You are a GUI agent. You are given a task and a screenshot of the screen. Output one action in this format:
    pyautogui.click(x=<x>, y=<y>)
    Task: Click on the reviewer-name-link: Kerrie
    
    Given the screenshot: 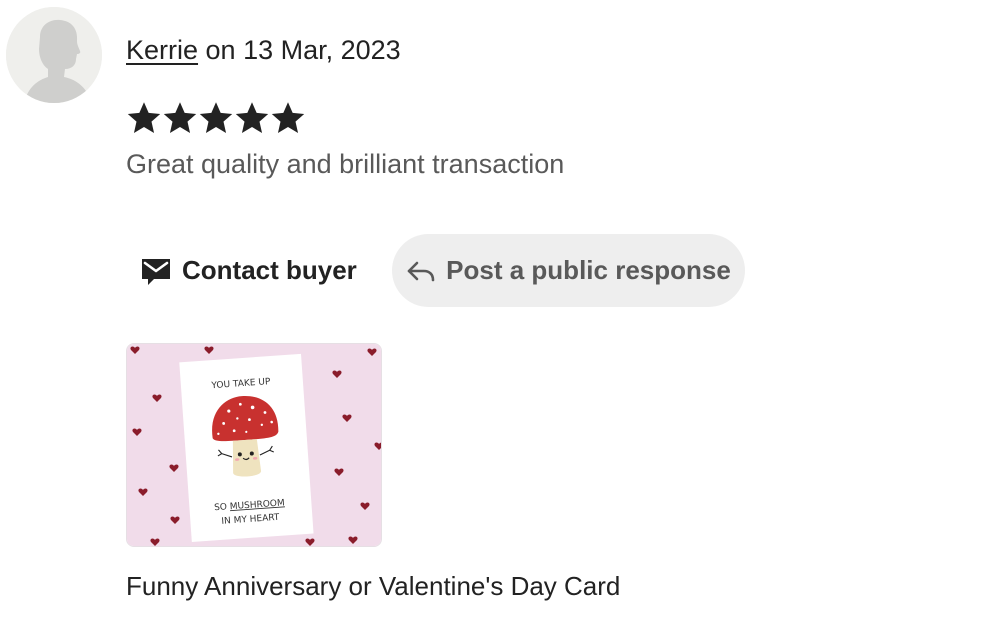 What is the action you would take?
    pyautogui.click(x=162, y=50)
    